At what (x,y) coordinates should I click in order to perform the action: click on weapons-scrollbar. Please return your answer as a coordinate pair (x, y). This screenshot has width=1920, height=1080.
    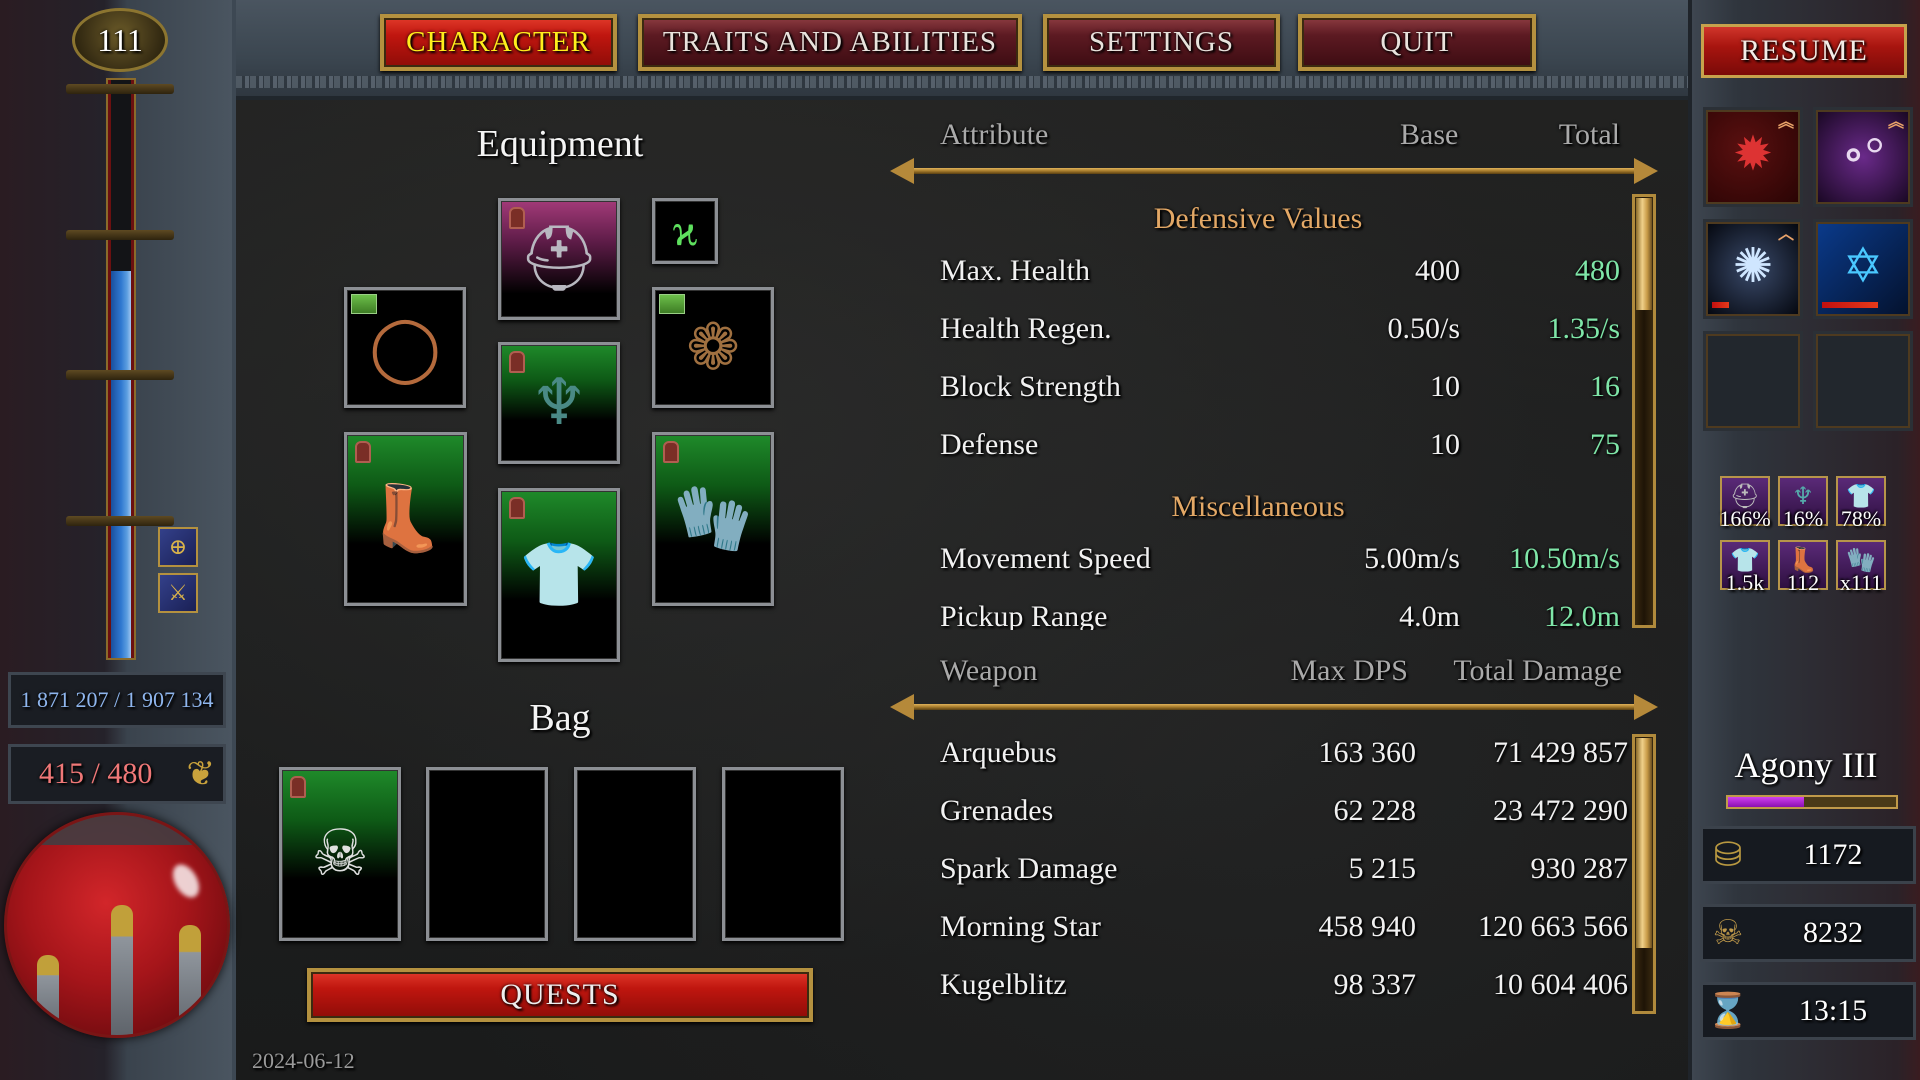
    Looking at the image, I should click on (1644, 874).